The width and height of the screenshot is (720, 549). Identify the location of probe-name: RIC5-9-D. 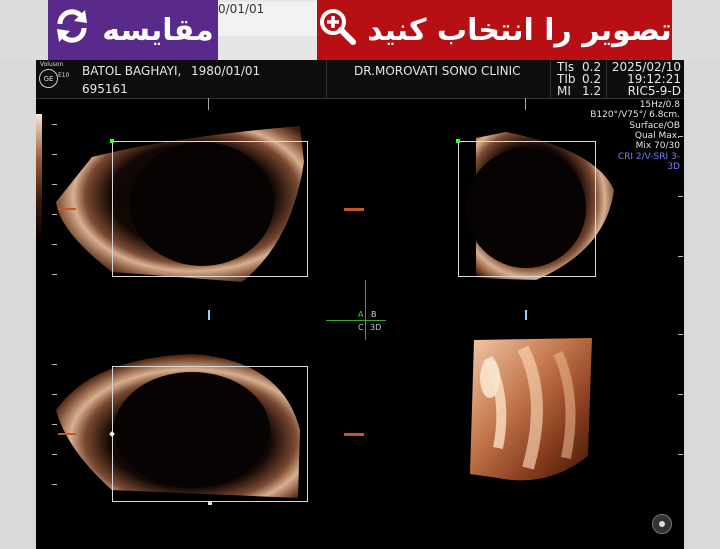
(654, 91).